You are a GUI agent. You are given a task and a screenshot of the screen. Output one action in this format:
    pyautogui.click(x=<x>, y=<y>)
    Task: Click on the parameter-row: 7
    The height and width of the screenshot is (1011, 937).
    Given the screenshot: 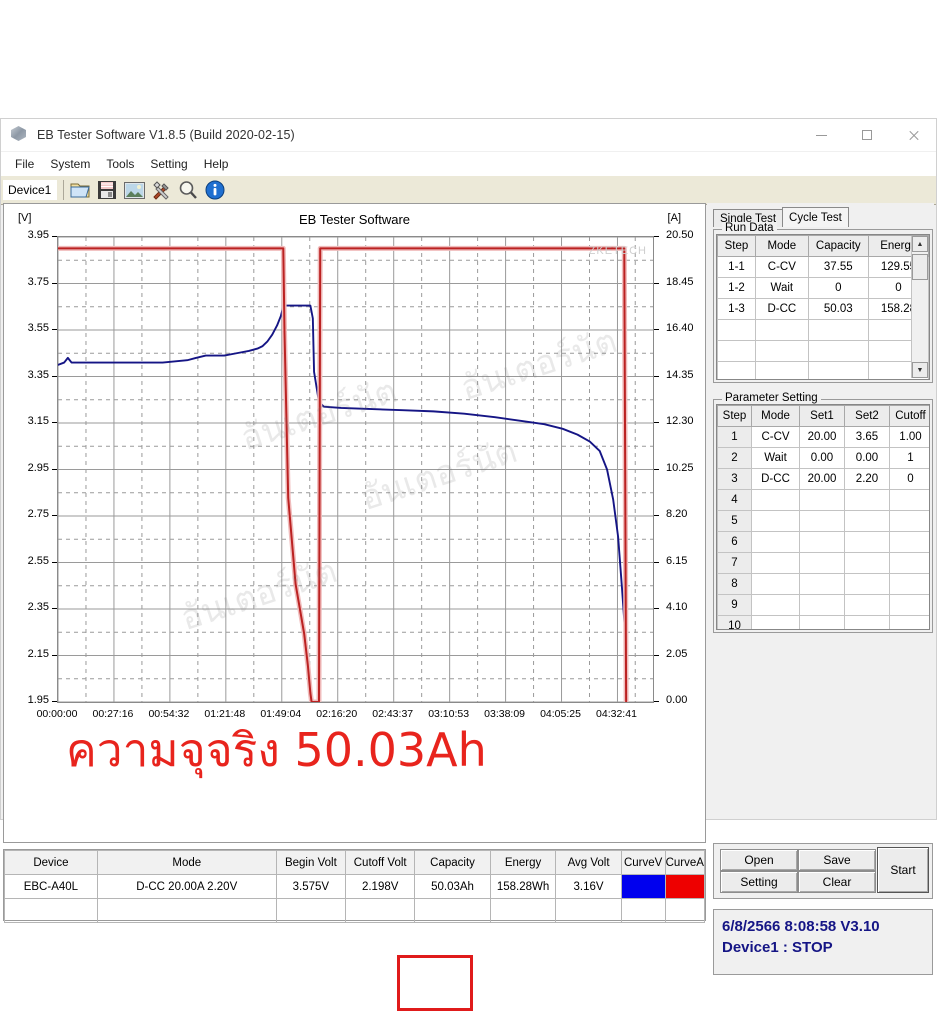 What is the action you would take?
    pyautogui.click(x=823, y=563)
    